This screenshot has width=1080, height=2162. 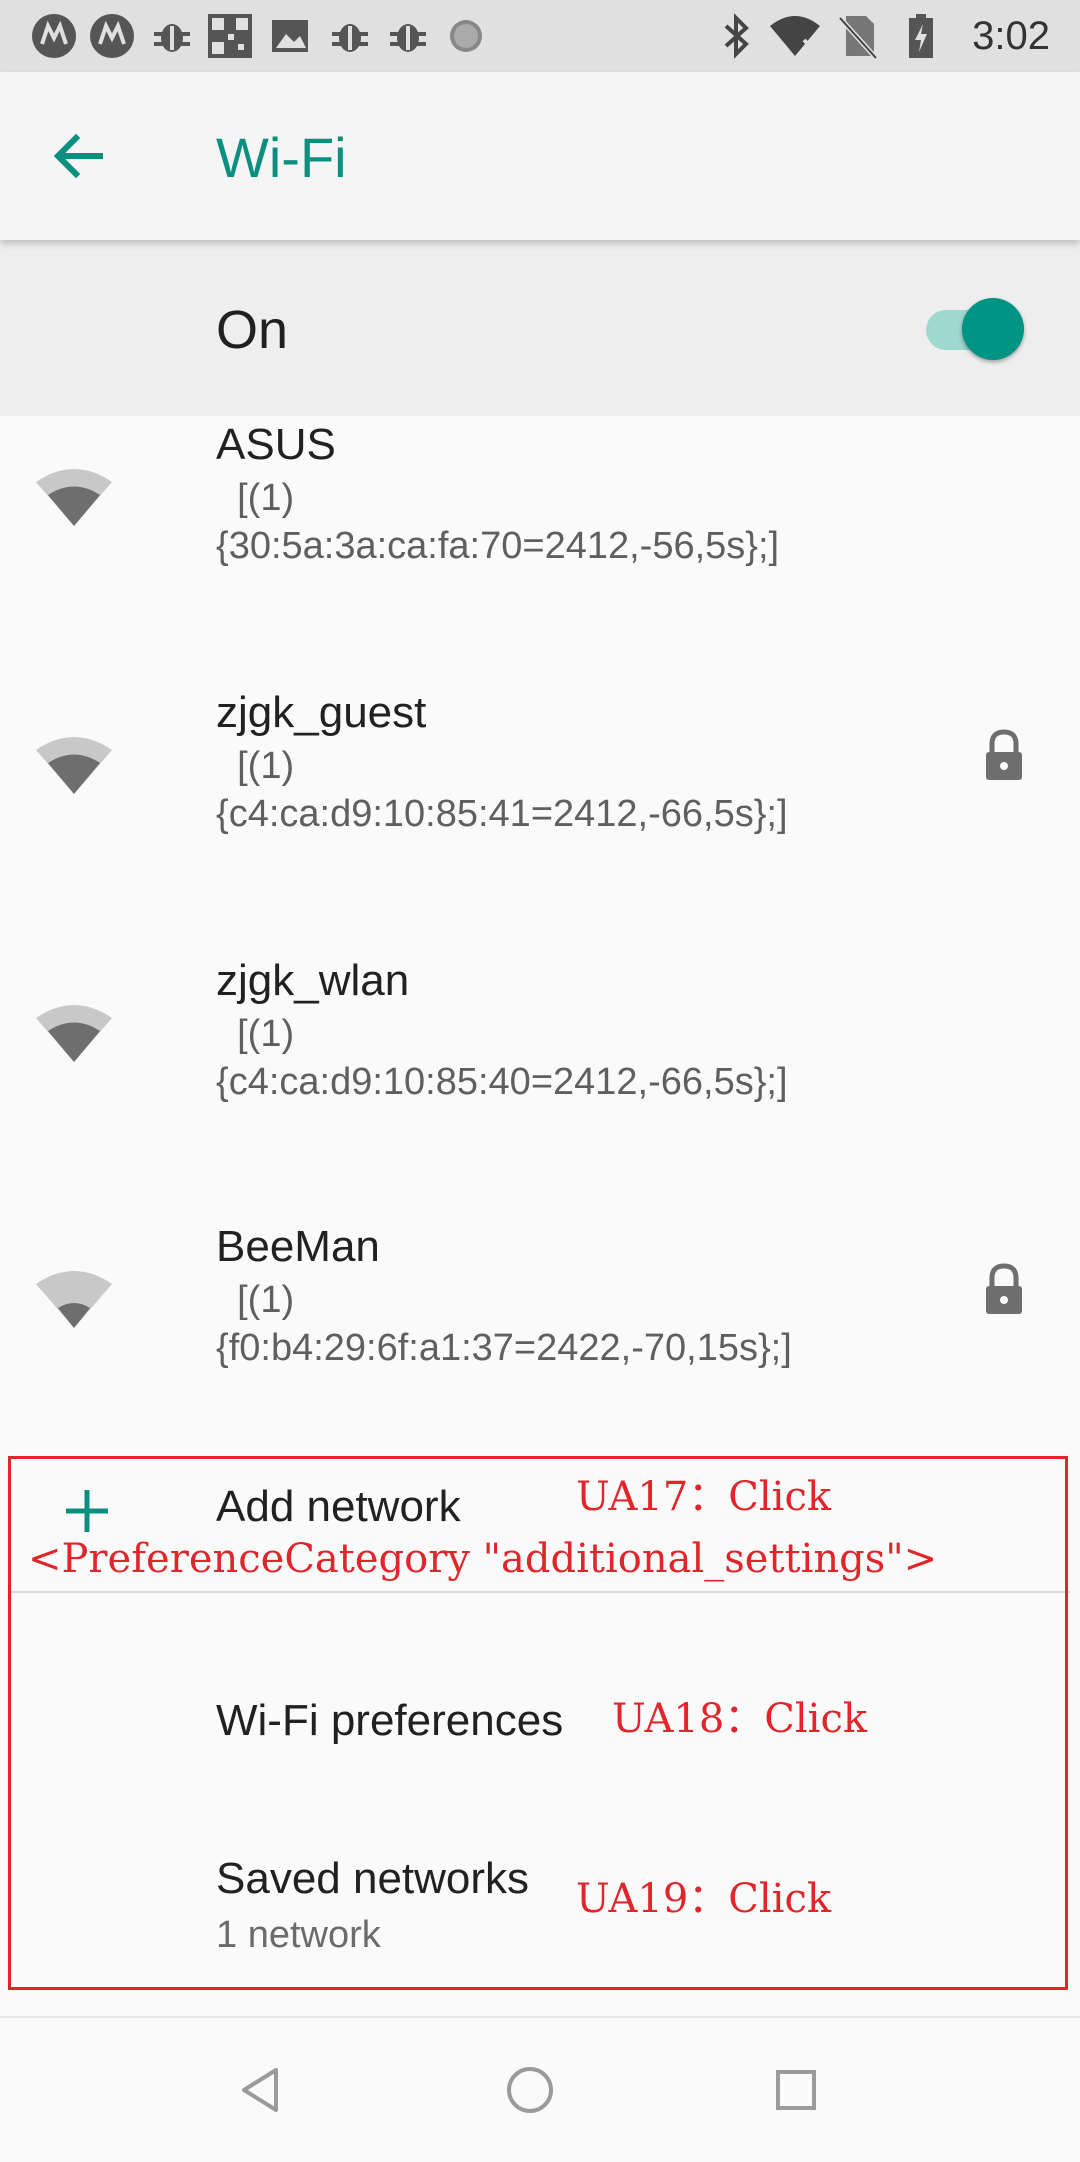 I want to click on loading-icon, so click(x=466, y=36).